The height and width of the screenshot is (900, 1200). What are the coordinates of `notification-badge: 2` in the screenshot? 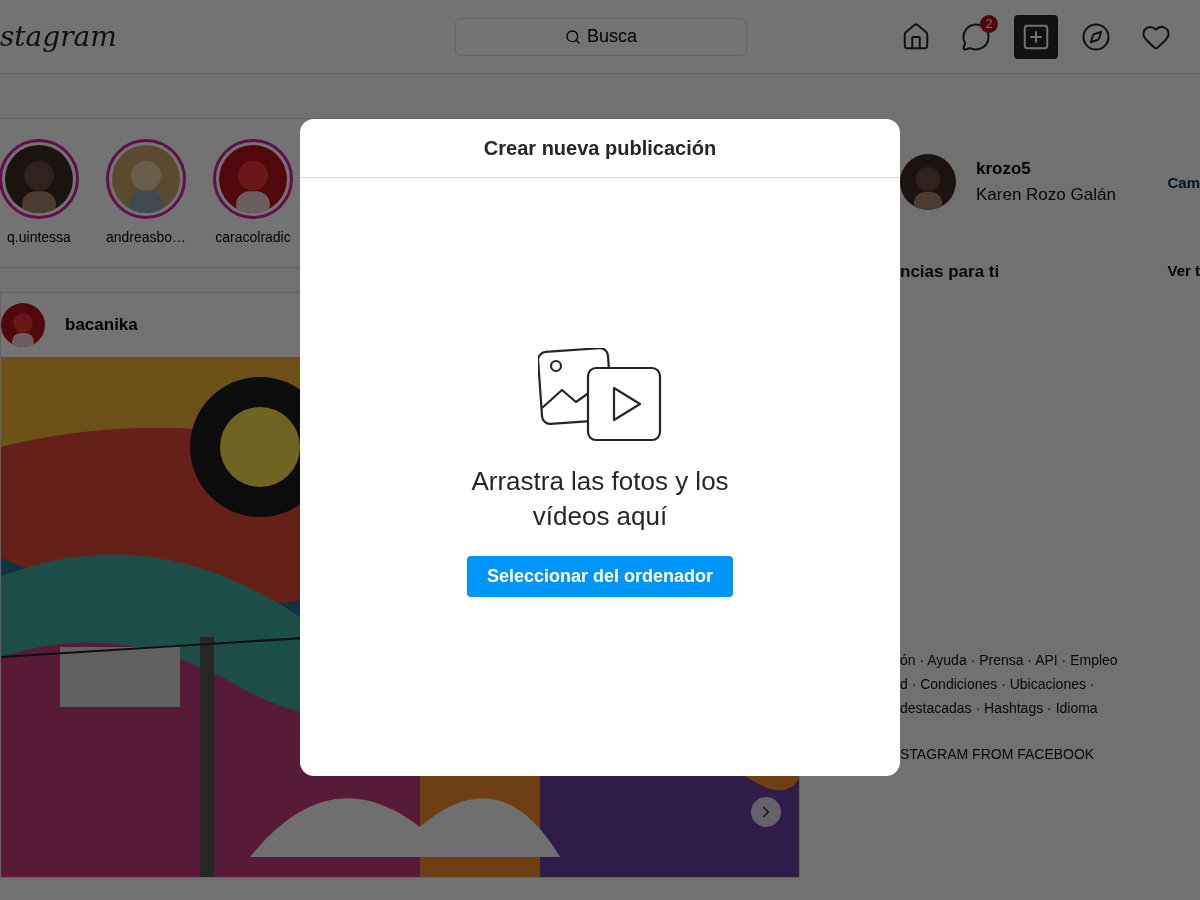 It's located at (989, 23).